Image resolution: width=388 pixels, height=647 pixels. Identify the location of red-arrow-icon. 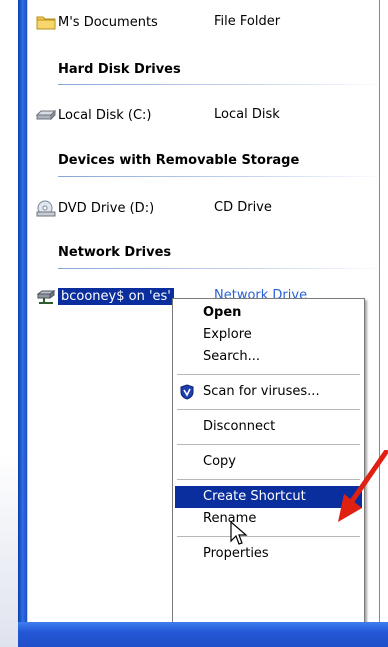
(363, 486).